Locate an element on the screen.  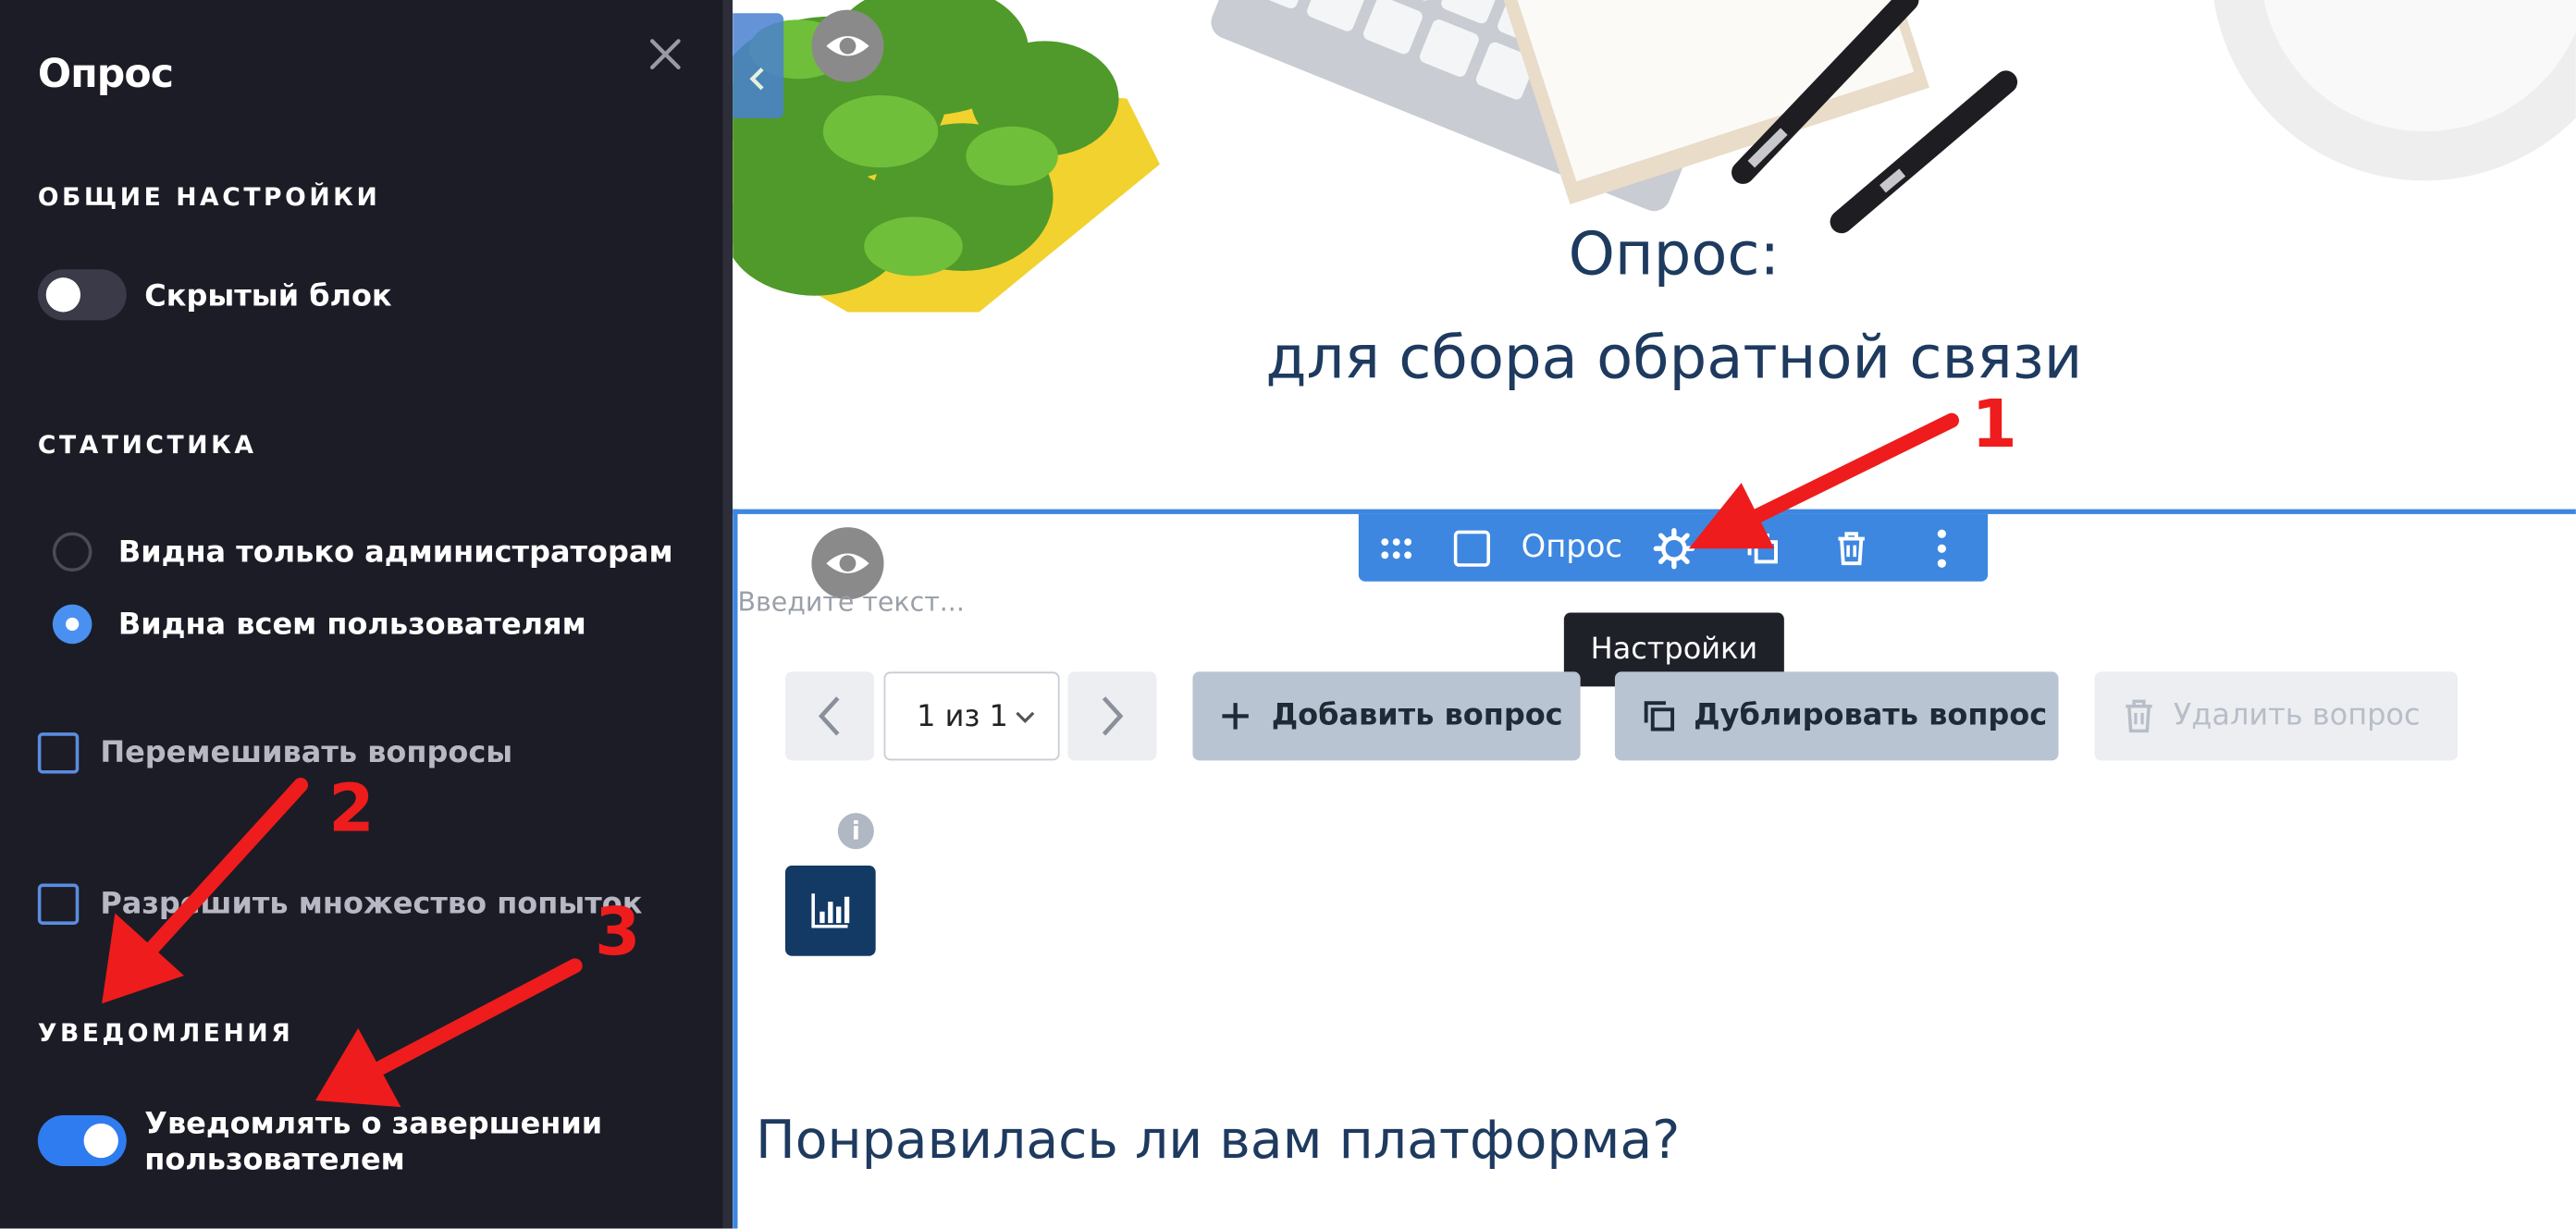
copy-block-button is located at coordinates (1762, 548).